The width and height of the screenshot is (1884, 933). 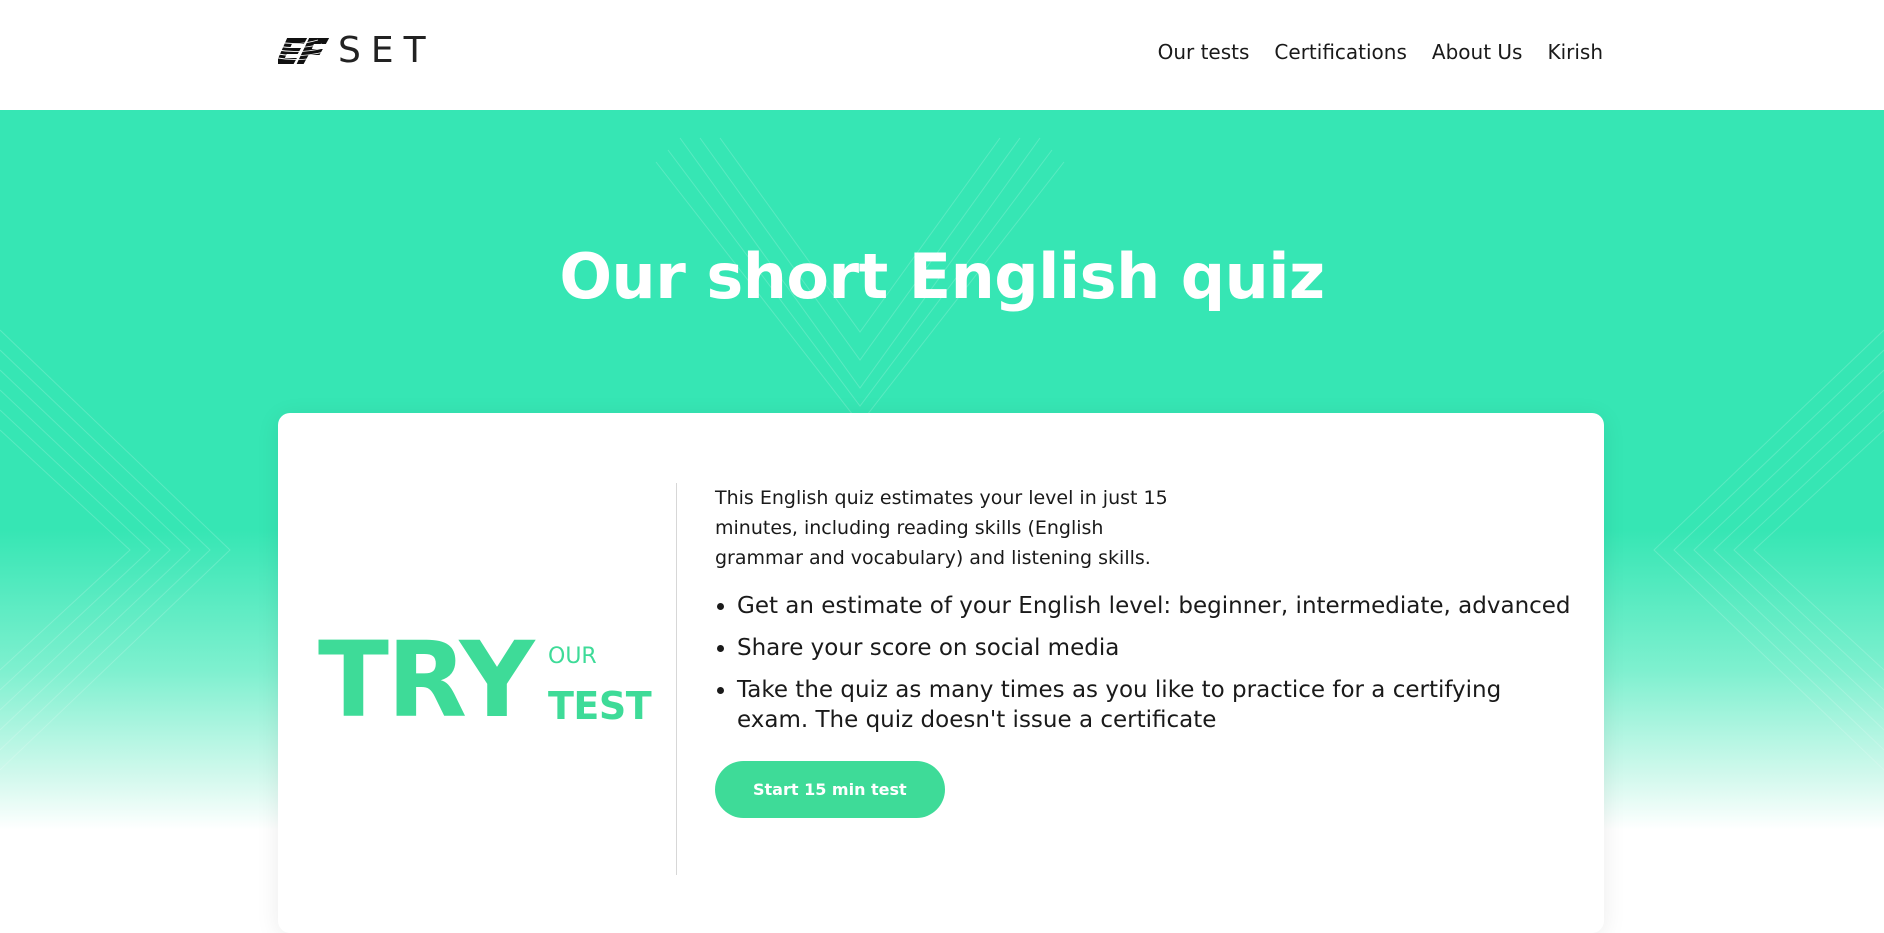 I want to click on ef-logo-icon, so click(x=304, y=51).